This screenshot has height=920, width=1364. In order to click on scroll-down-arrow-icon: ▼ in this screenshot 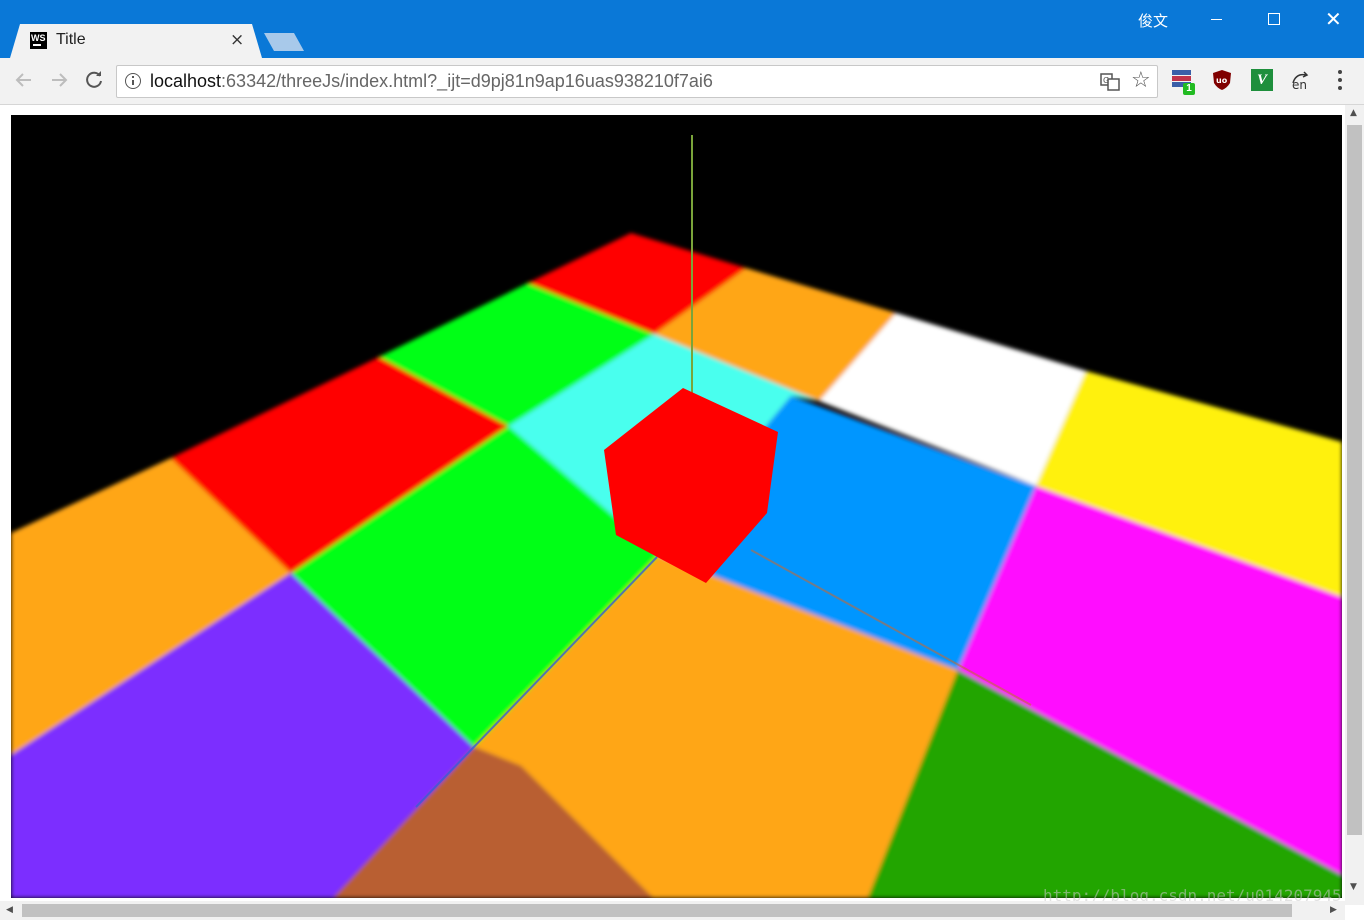, I will do `click(1353, 887)`.